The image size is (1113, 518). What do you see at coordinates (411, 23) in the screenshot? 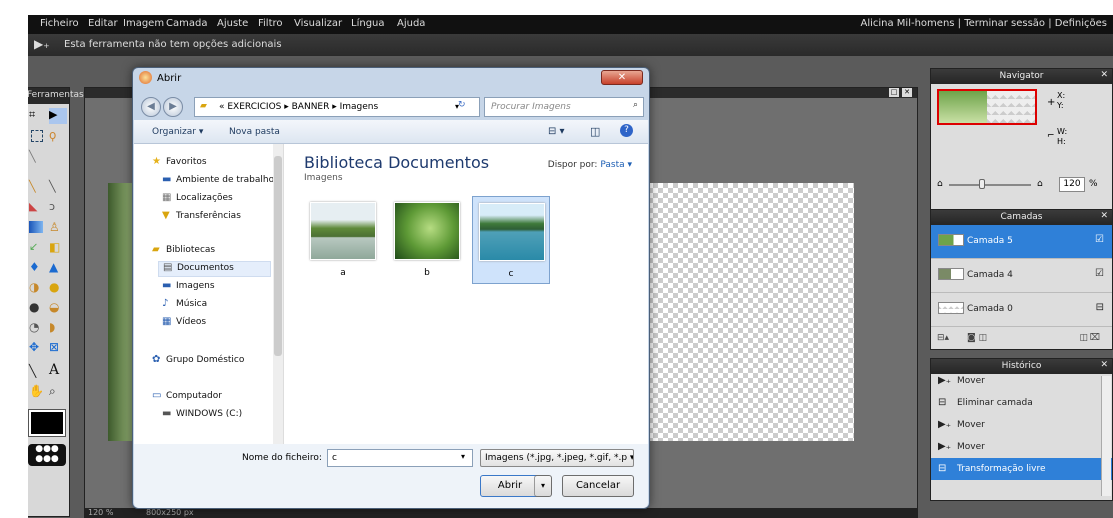
I see `menu-ajuda: Ajuda` at bounding box center [411, 23].